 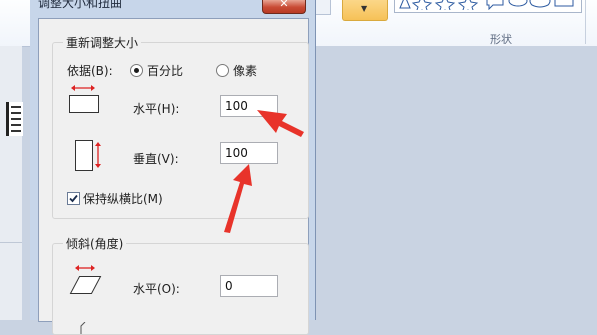 I want to click on skew-group: 倾斜(角度) 水平(O): 0, so click(x=180, y=285).